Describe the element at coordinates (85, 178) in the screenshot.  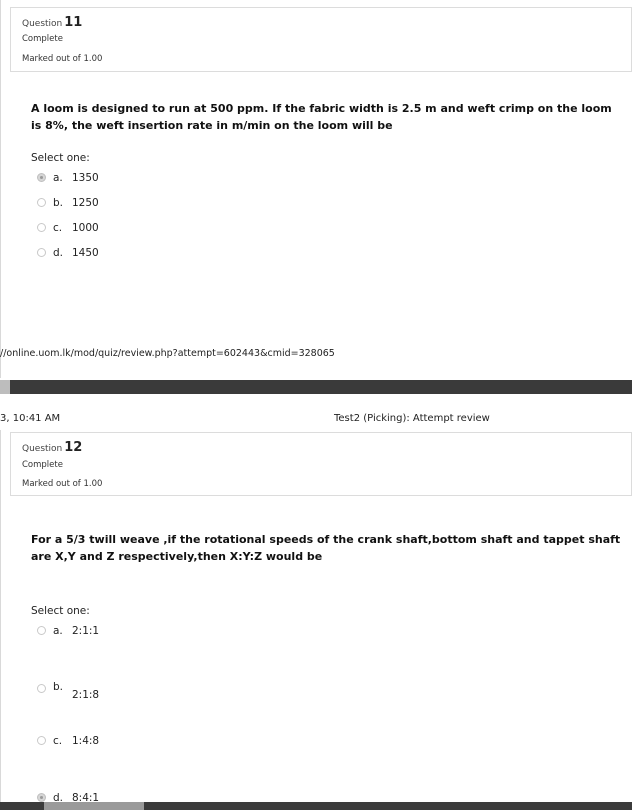
I see `option-value: 1350` at that location.